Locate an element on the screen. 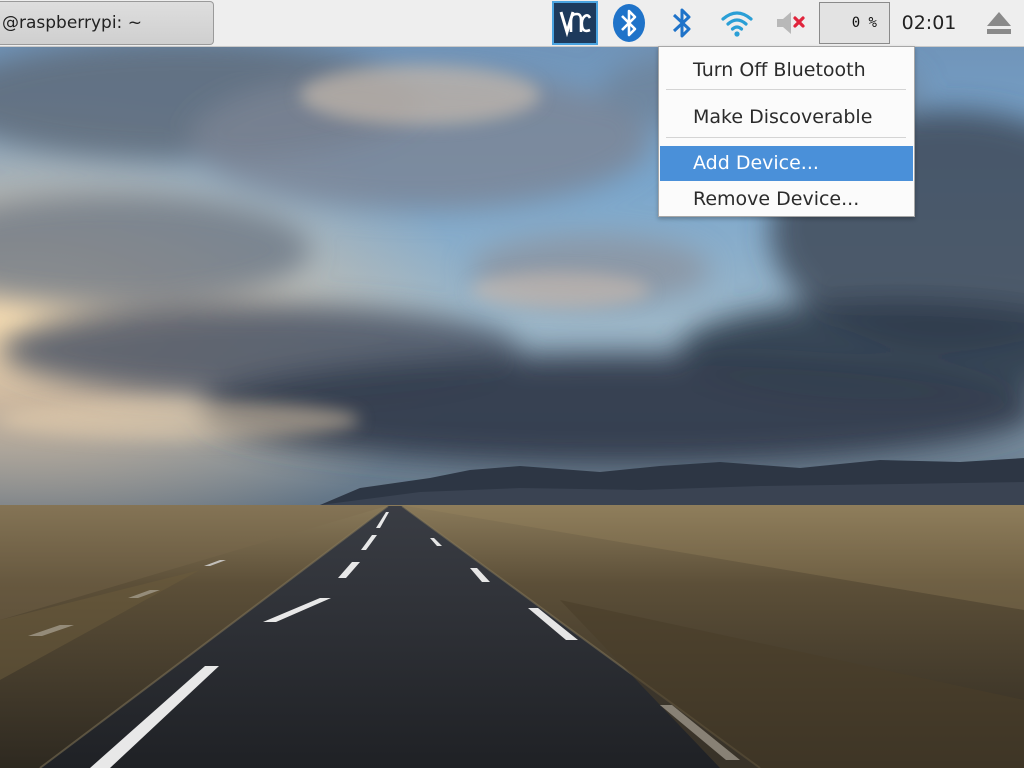  cpu-usage-value: 0 % is located at coordinates (864, 23).